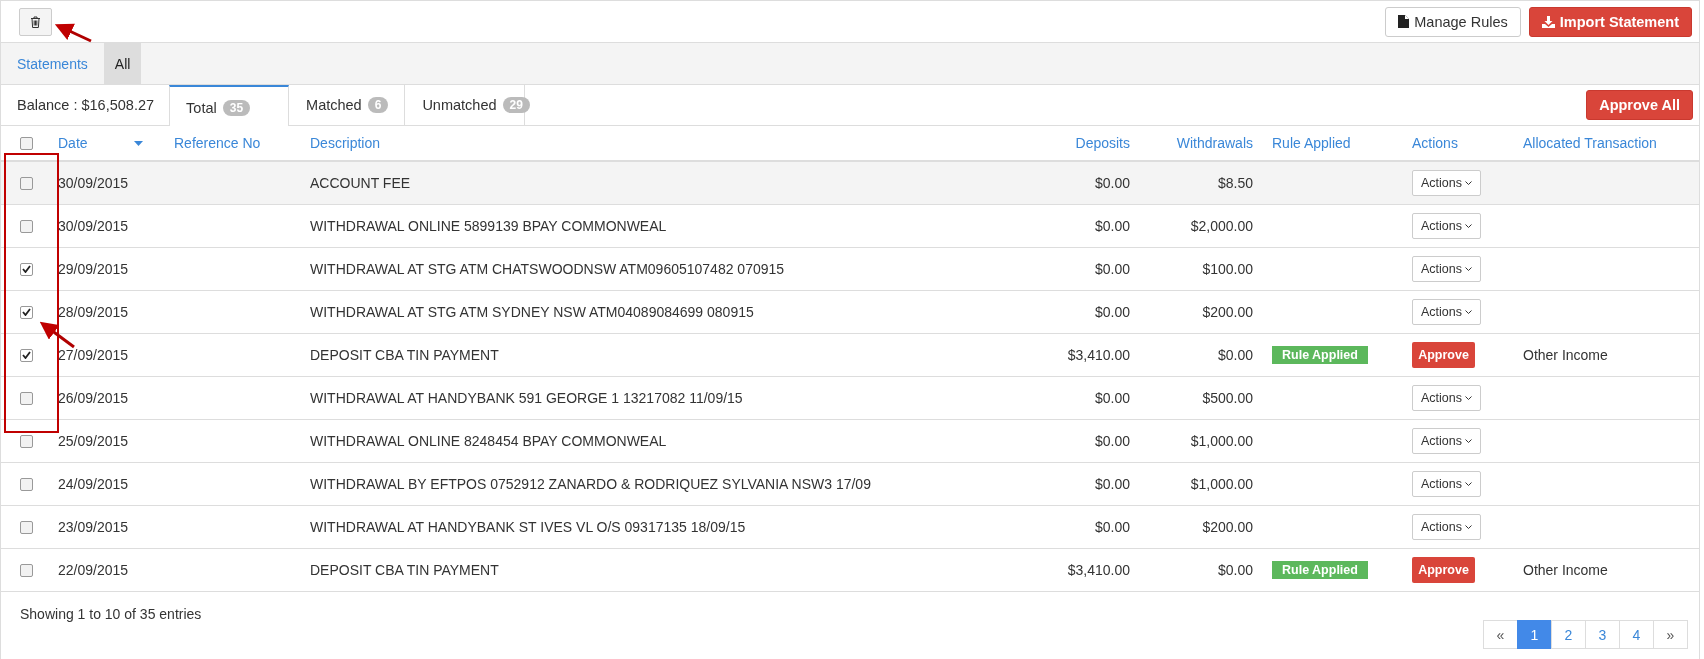 This screenshot has width=1704, height=659. Describe the element at coordinates (1534, 634) in the screenshot. I see `page-link: 1` at that location.